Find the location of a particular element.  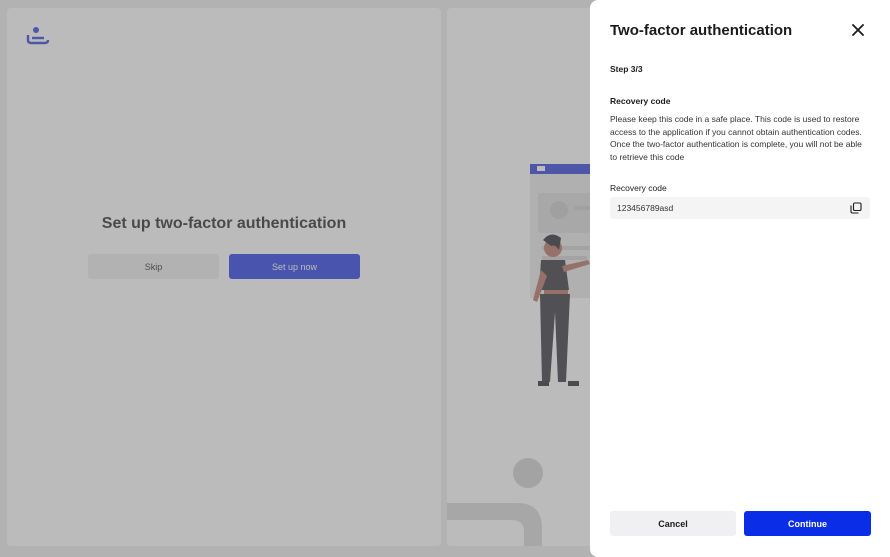

continue-button: Continue is located at coordinates (807, 523).